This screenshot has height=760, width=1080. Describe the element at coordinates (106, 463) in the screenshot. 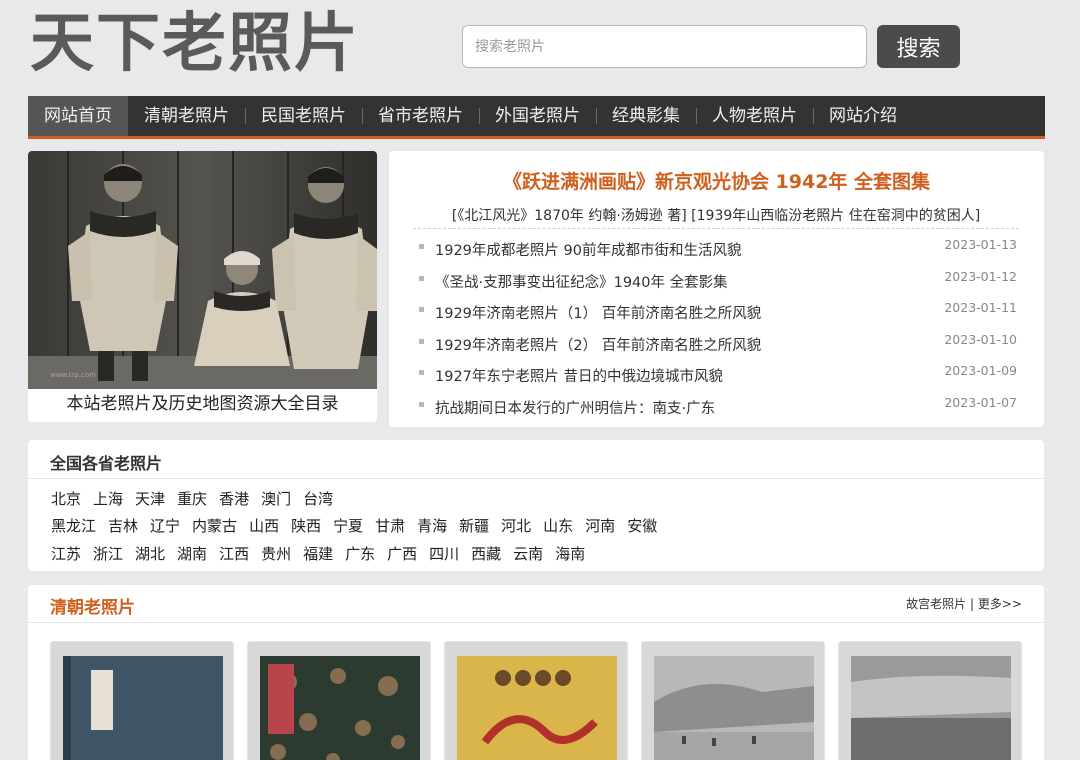

I see `provinces-title: 全国各省老照片` at that location.